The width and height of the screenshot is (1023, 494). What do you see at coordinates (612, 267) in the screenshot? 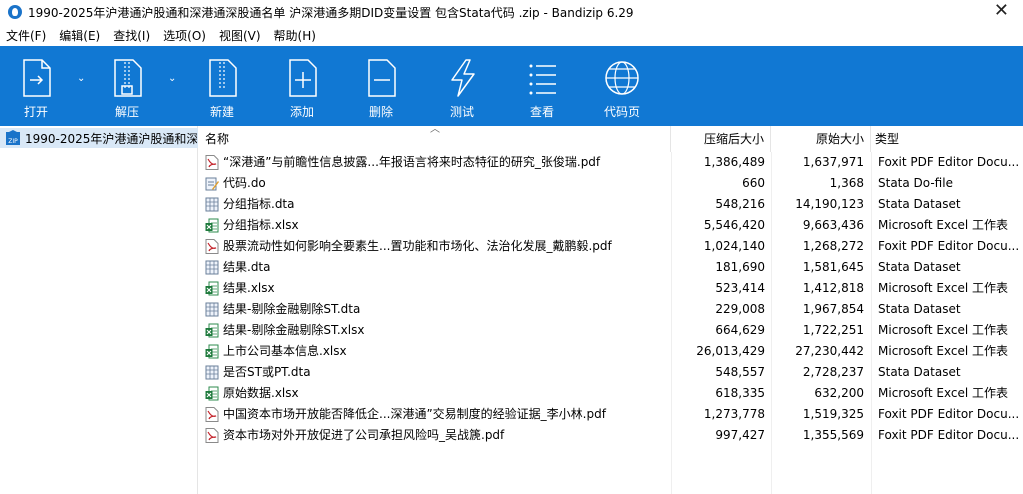
I see `file-row: 结果.dta 181,690 1,581,645 Stata Dataset` at bounding box center [612, 267].